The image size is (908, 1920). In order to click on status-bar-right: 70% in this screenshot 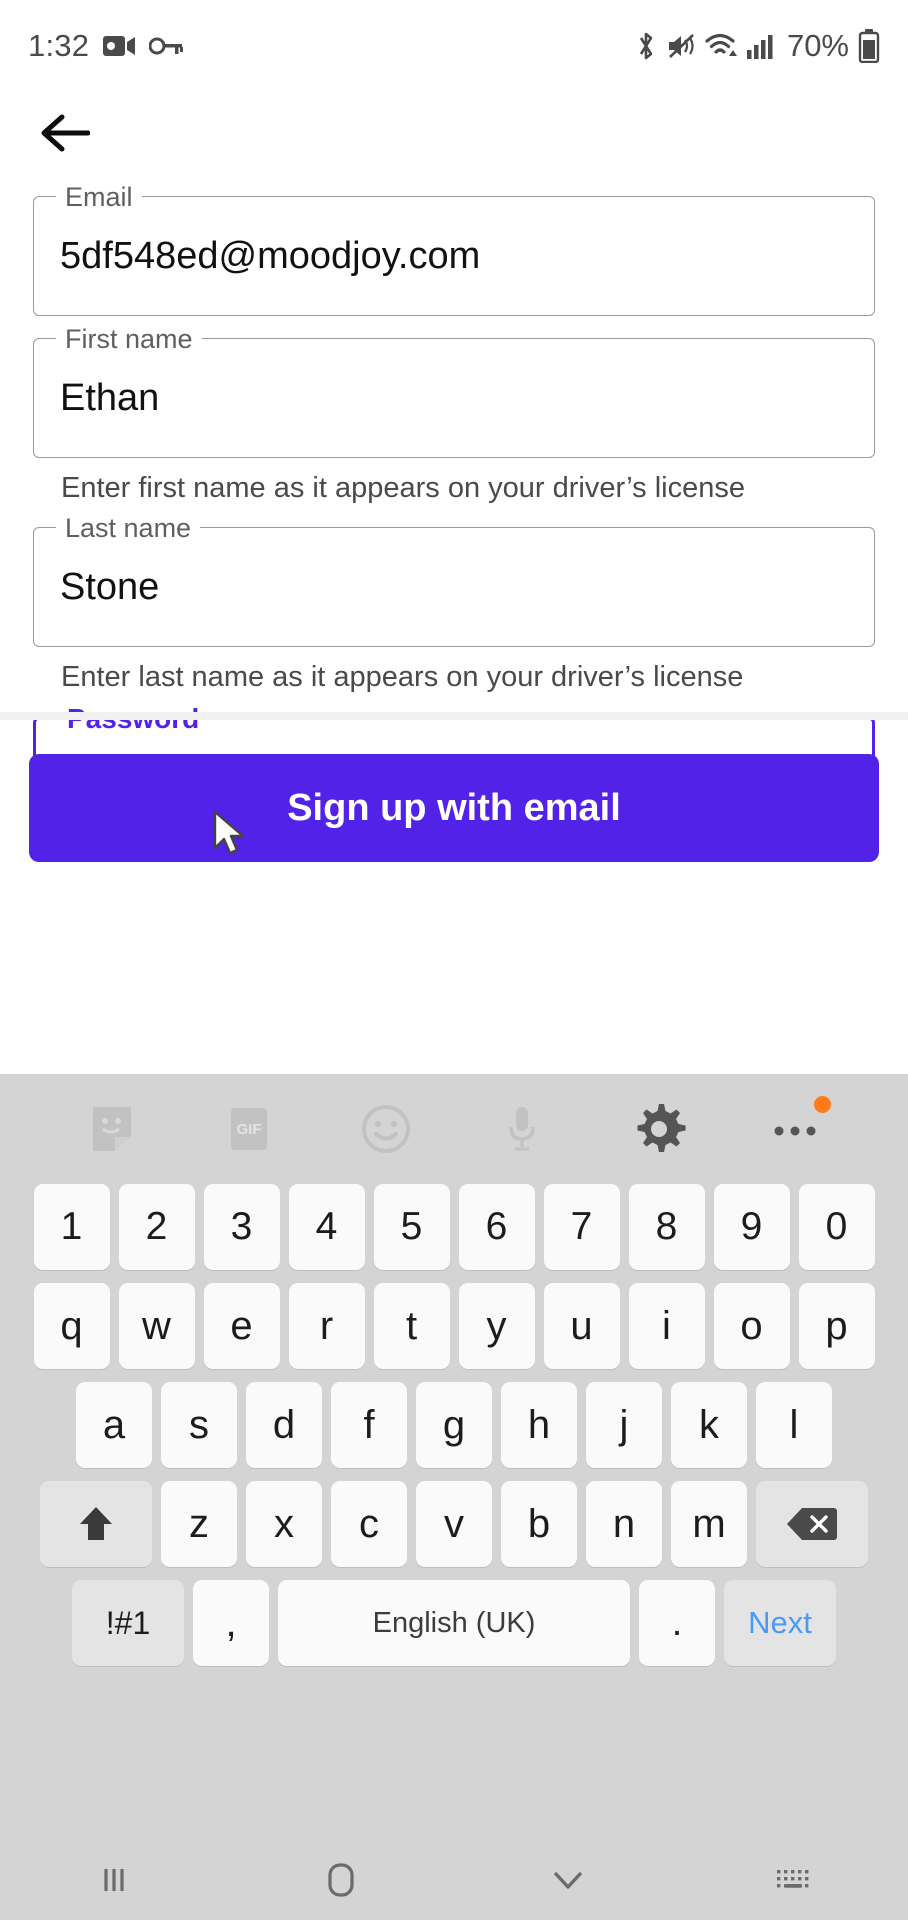, I will do `click(757, 46)`.